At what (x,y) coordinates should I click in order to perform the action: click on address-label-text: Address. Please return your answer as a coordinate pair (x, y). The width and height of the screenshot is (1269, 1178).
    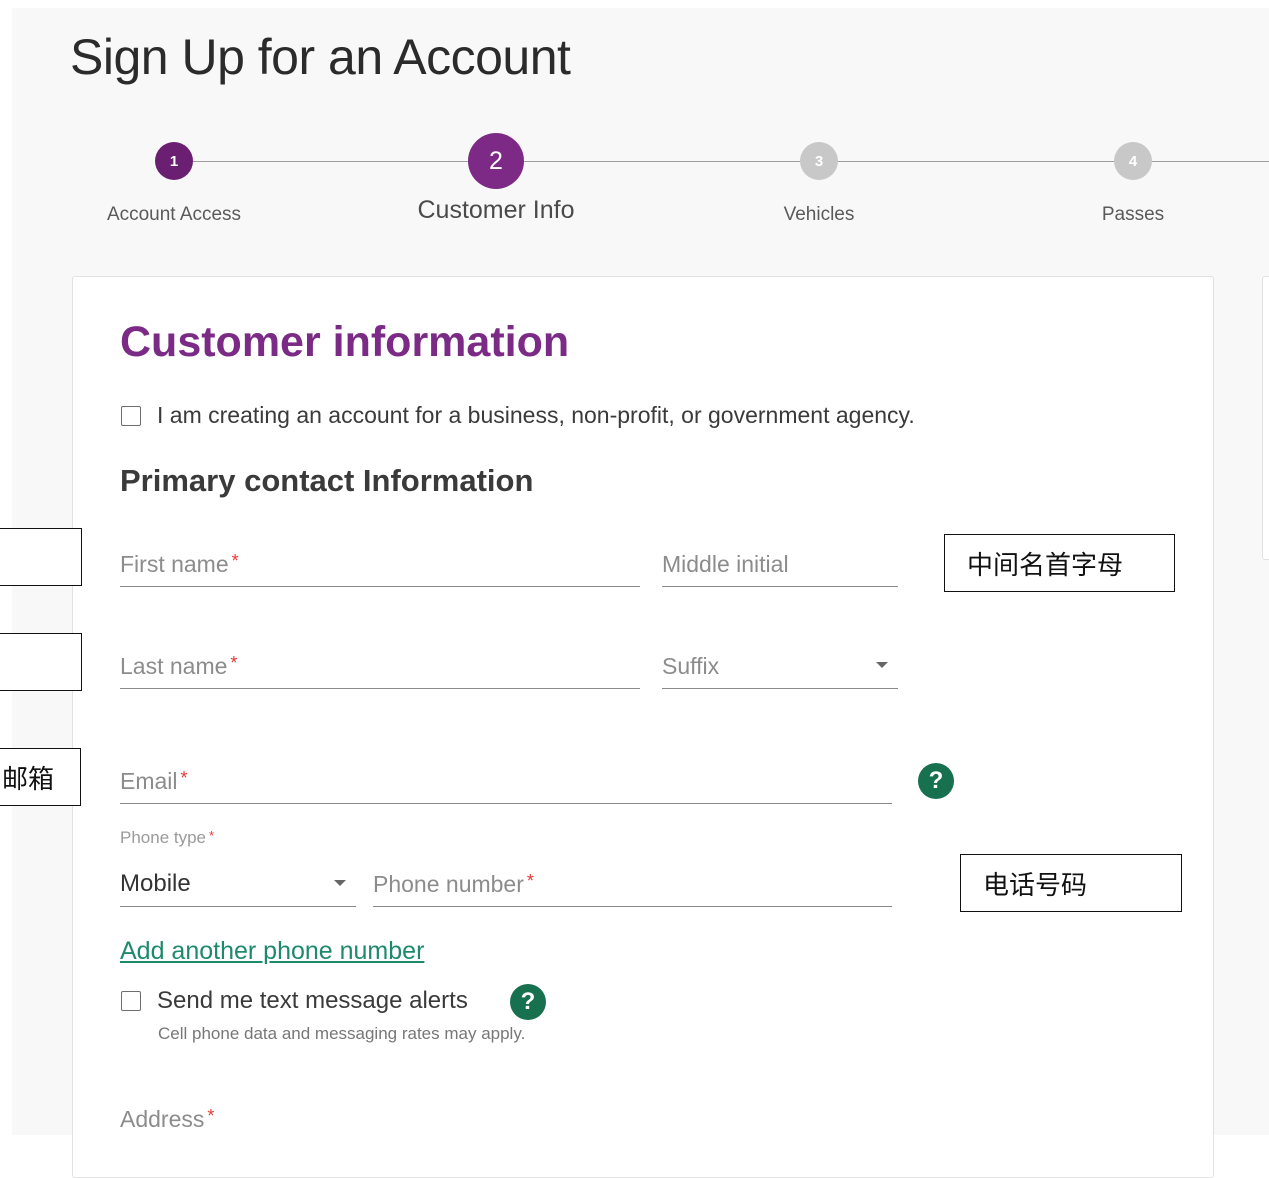
    Looking at the image, I should click on (162, 1119).